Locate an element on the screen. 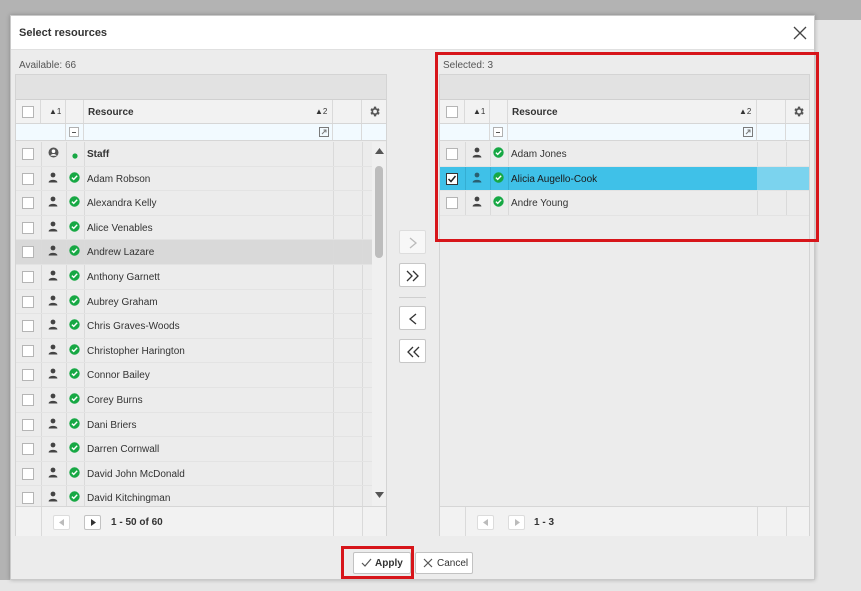 This screenshot has width=861, height=591. resource-row: Alicia Augello-Cook is located at coordinates (624, 179).